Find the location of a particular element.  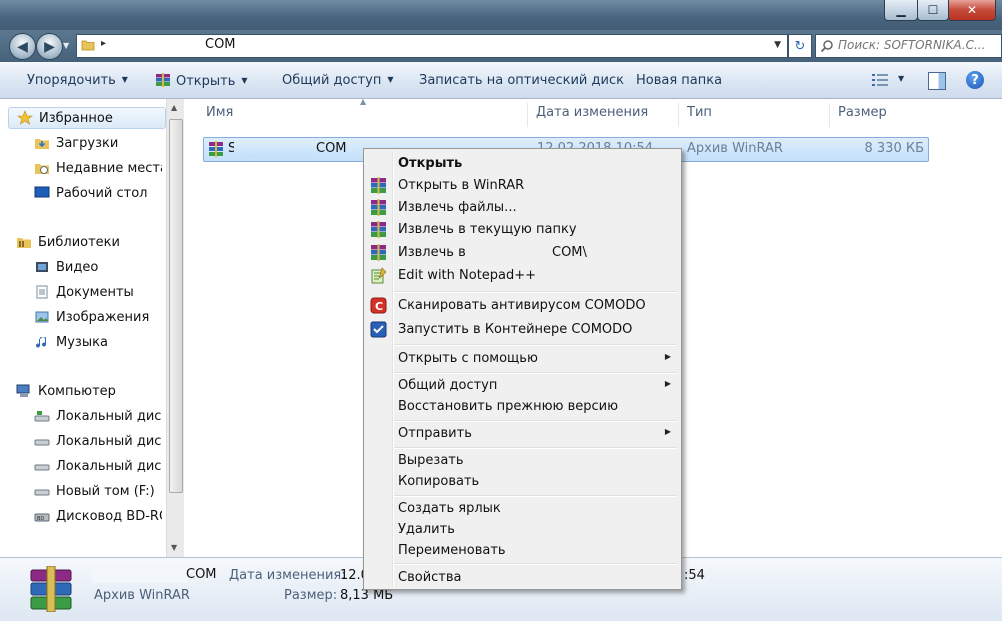

submenu-arrow-icon: ▶ is located at coordinates (667, 383).